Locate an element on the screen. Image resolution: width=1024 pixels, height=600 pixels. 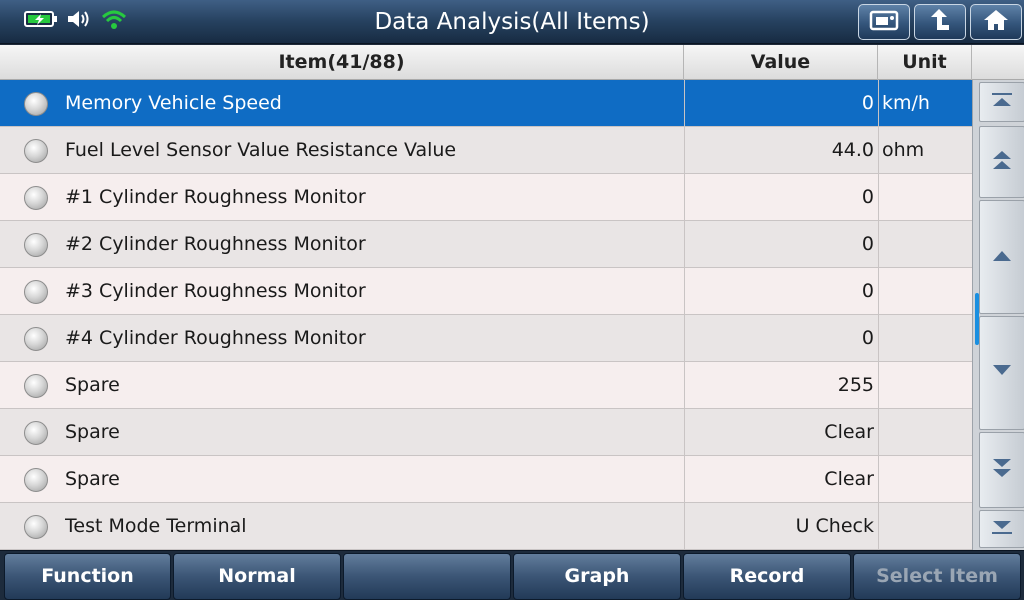
row-unit: ohm is located at coordinates (925, 150).